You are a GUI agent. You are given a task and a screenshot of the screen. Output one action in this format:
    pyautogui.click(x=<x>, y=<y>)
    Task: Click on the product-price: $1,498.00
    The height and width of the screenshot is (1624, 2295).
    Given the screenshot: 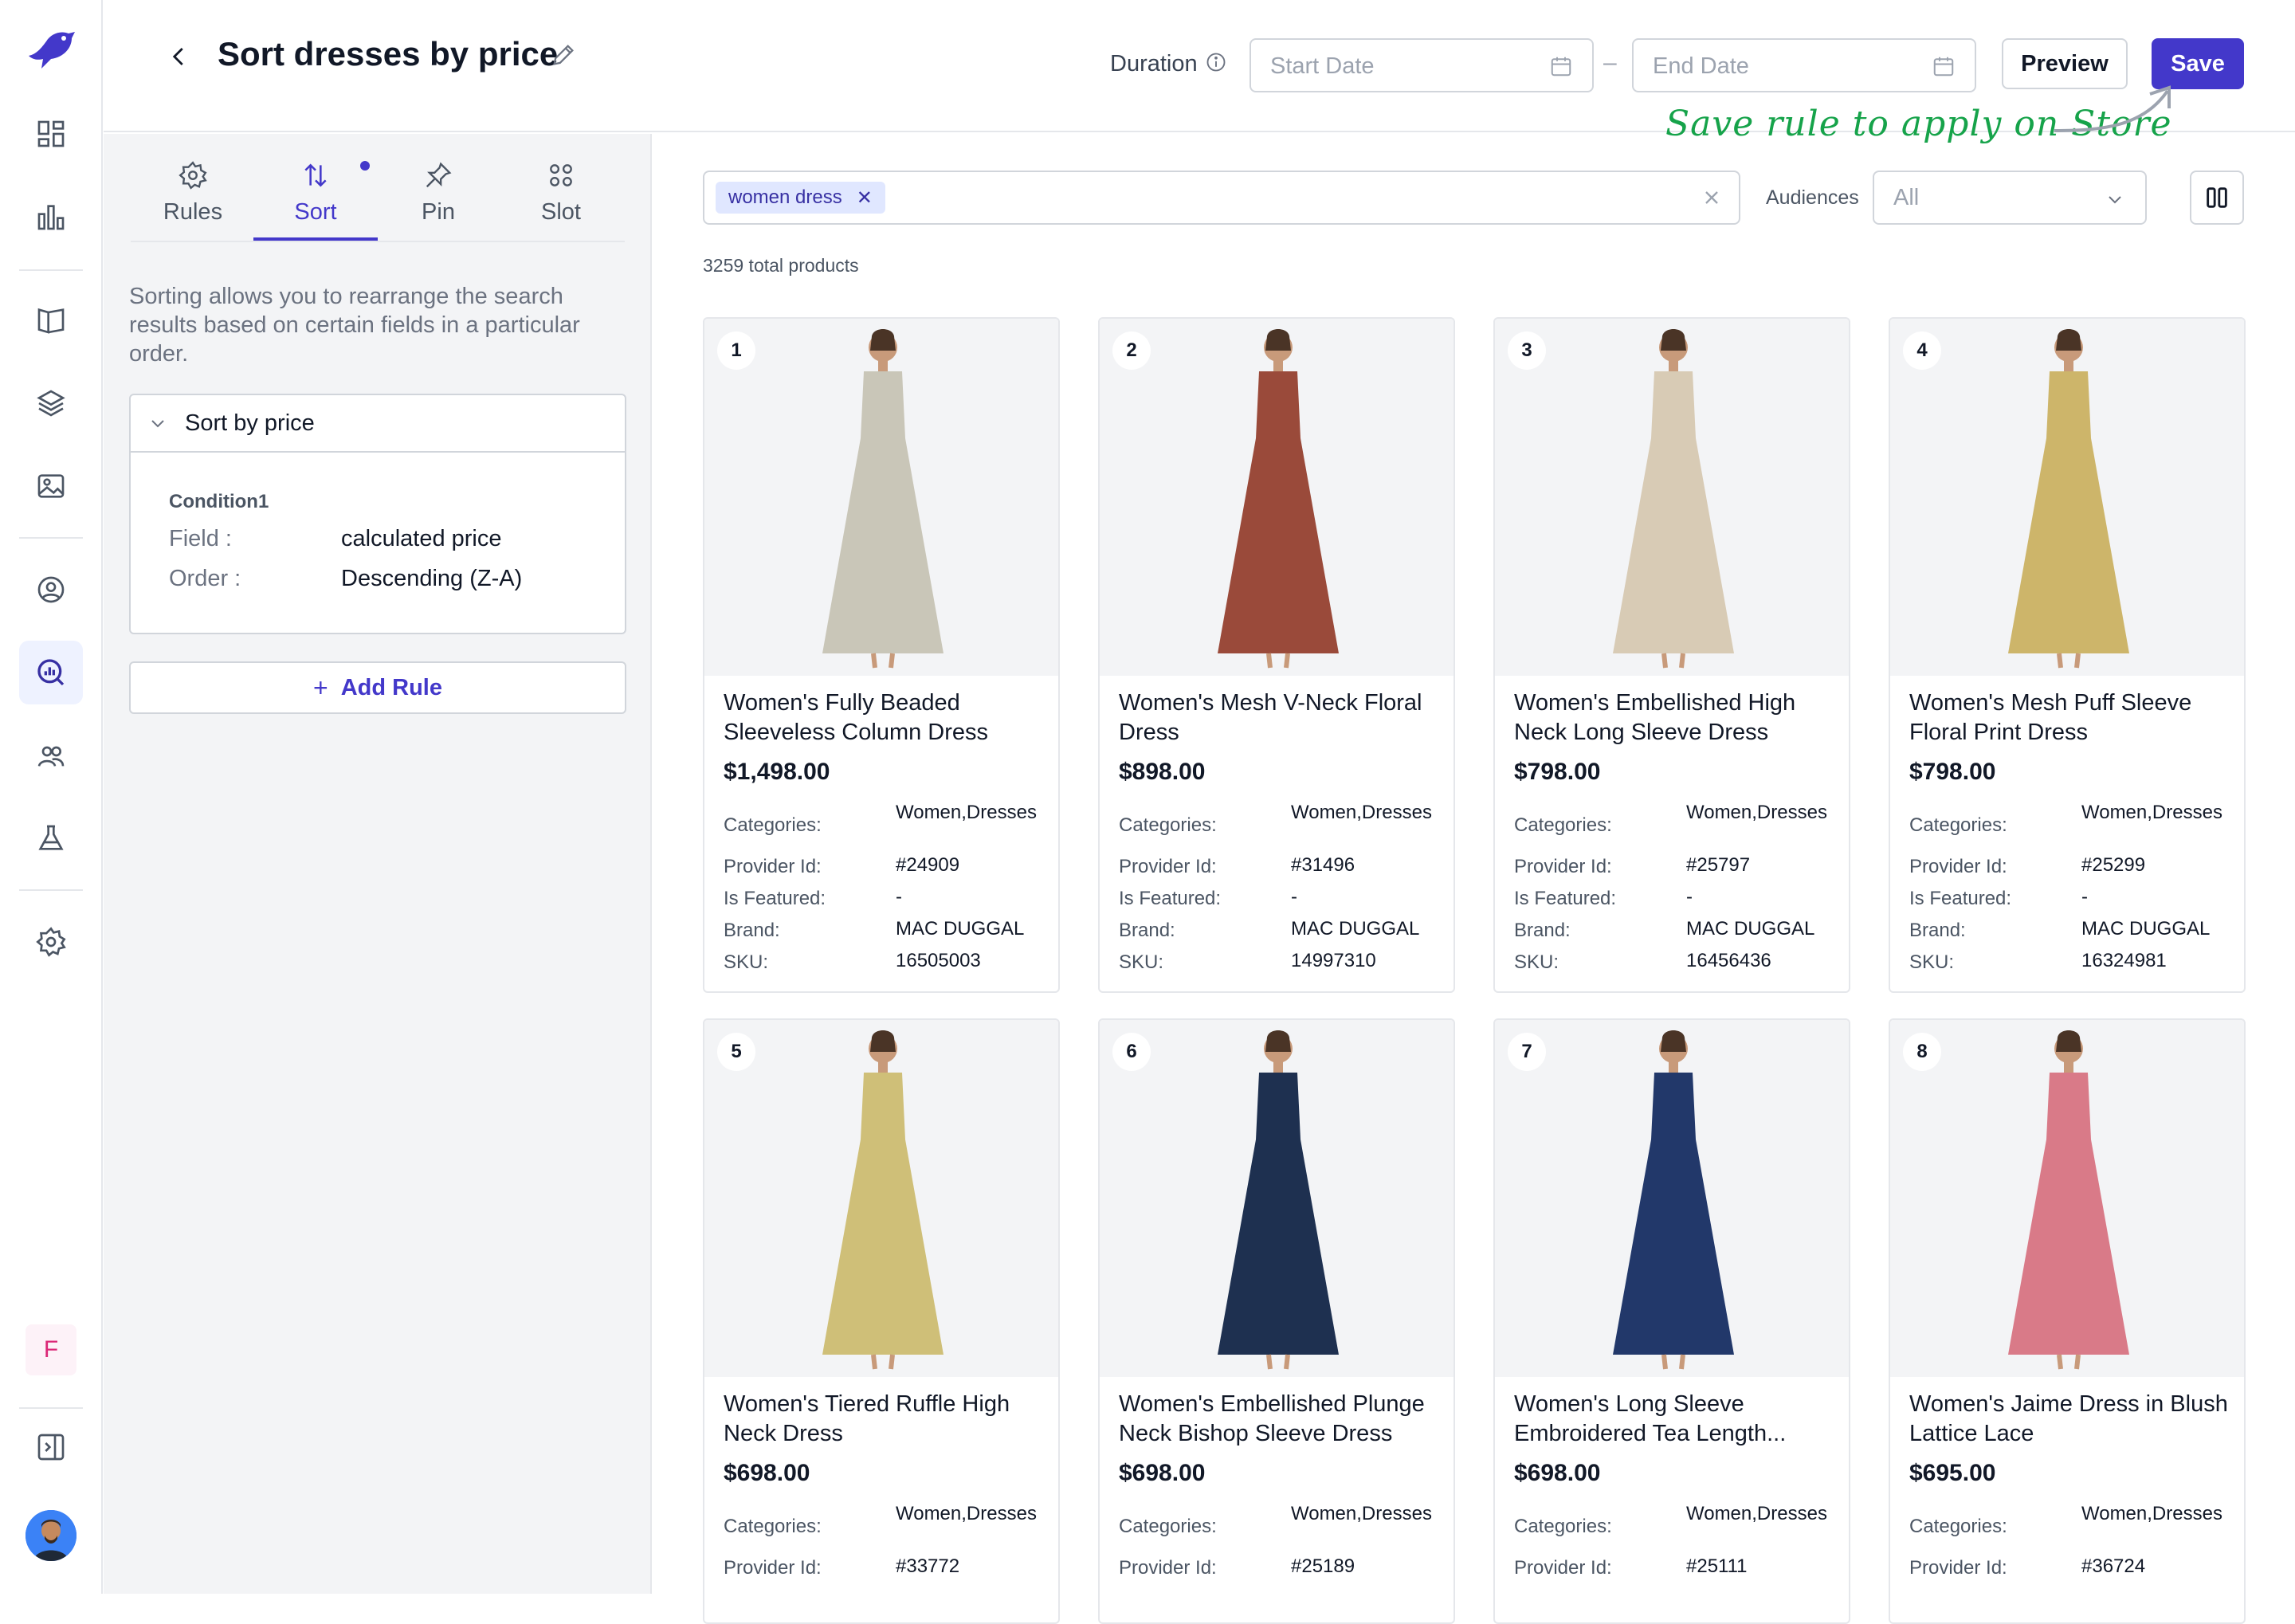 What is the action you would take?
    pyautogui.click(x=777, y=772)
    